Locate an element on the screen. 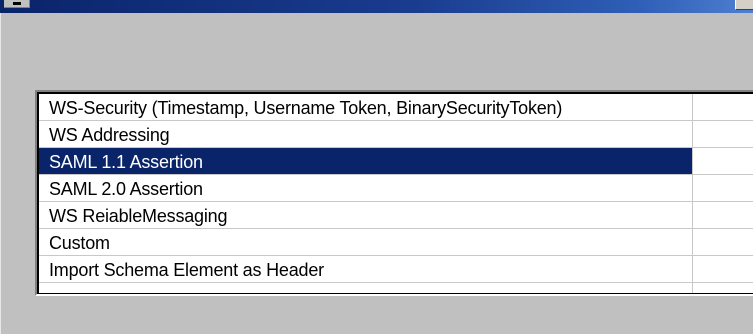  list-item-cell: SAML 1.1 Assertion is located at coordinates (366, 161).